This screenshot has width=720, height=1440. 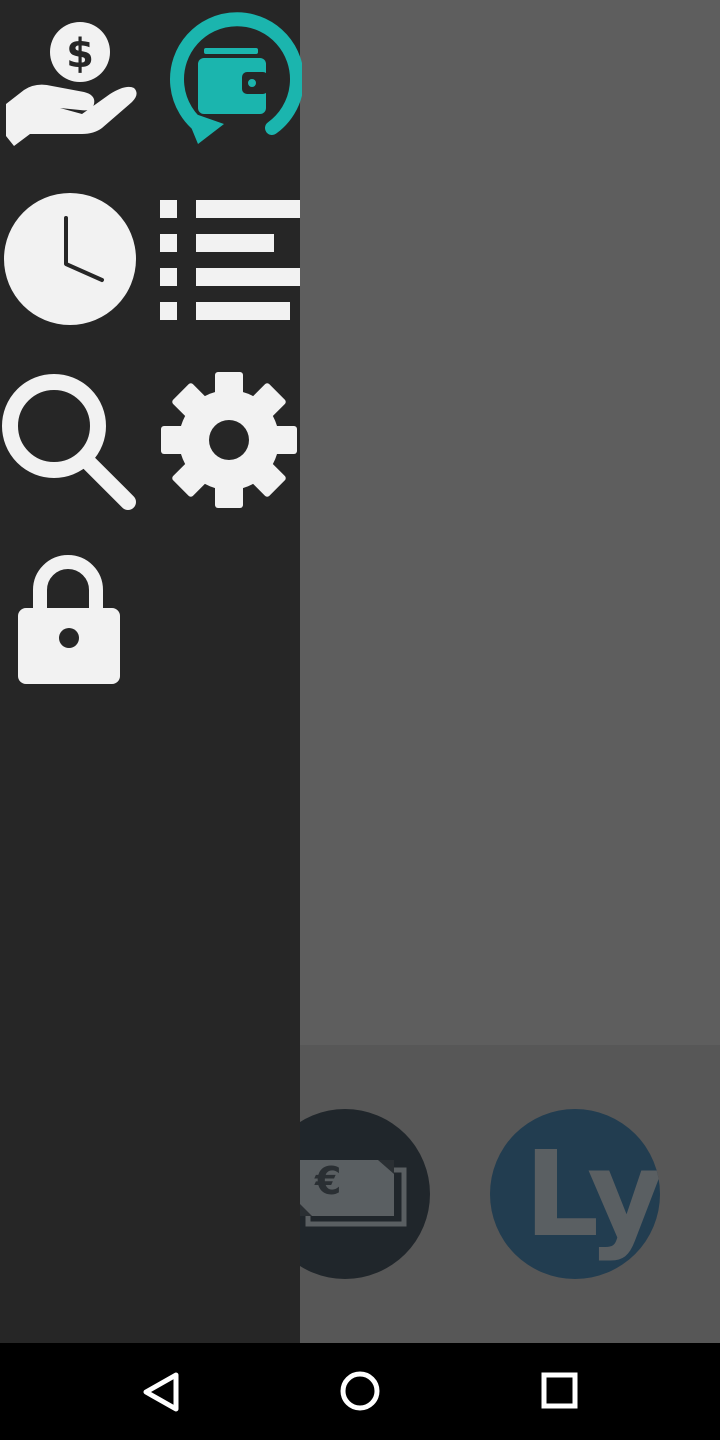 I want to click on drawer-item-history, so click(x=72, y=262).